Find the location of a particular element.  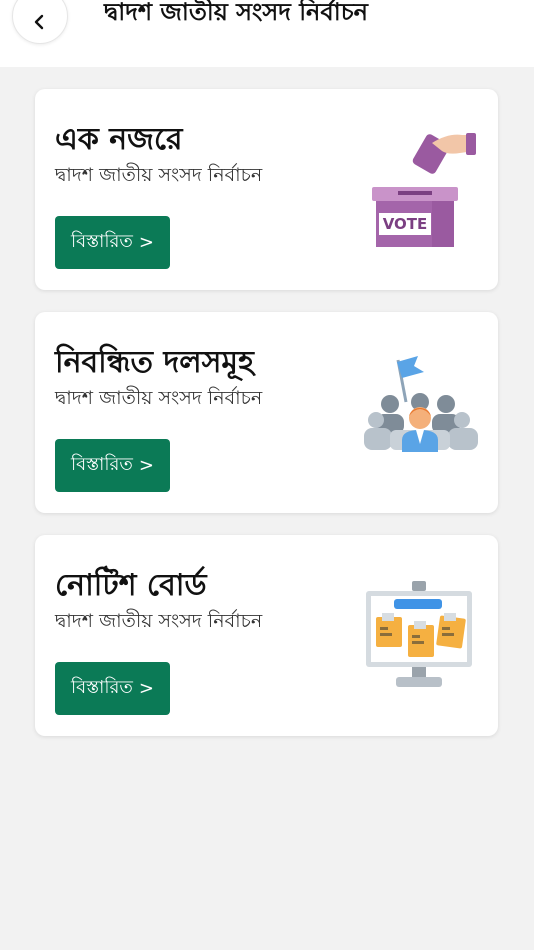

back-button is located at coordinates (40, 22).